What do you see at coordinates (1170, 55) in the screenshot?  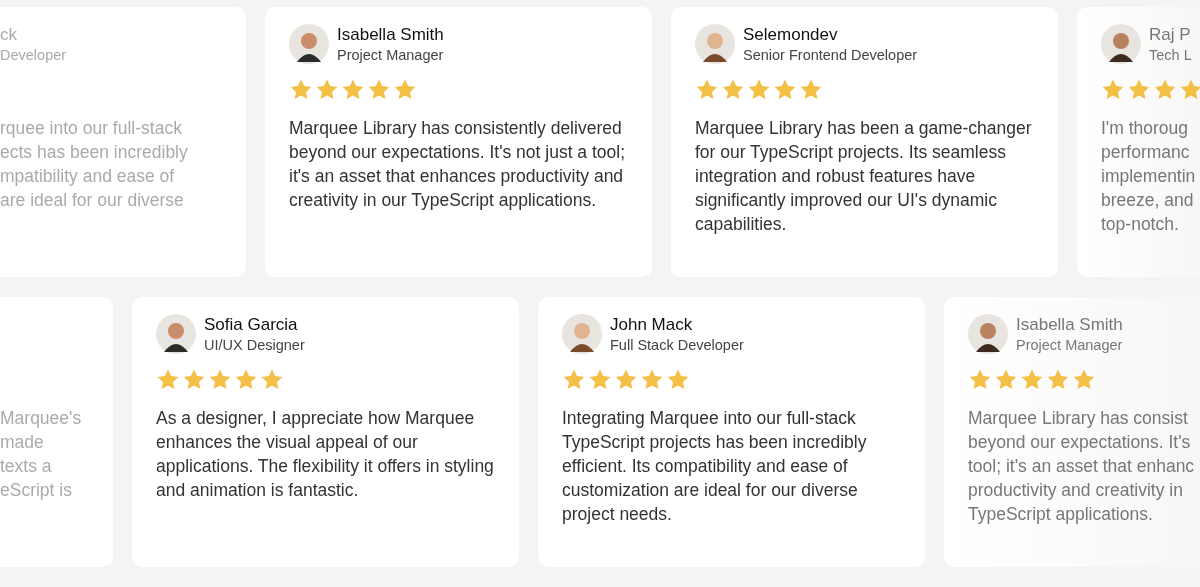 I see `reviewer-role: Tech L` at bounding box center [1170, 55].